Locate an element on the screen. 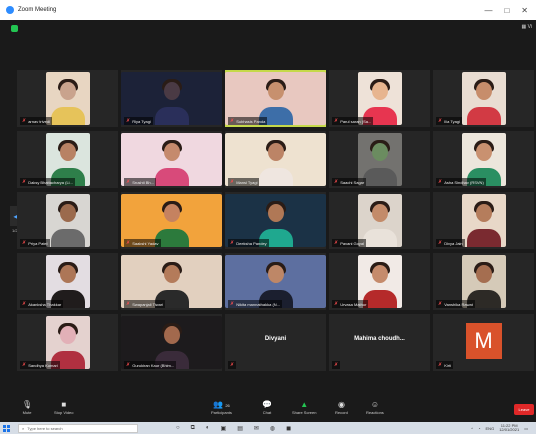 The height and width of the screenshot is (434, 536). share-screen-button: ▲ Share Screen is located at coordinates (304, 407).